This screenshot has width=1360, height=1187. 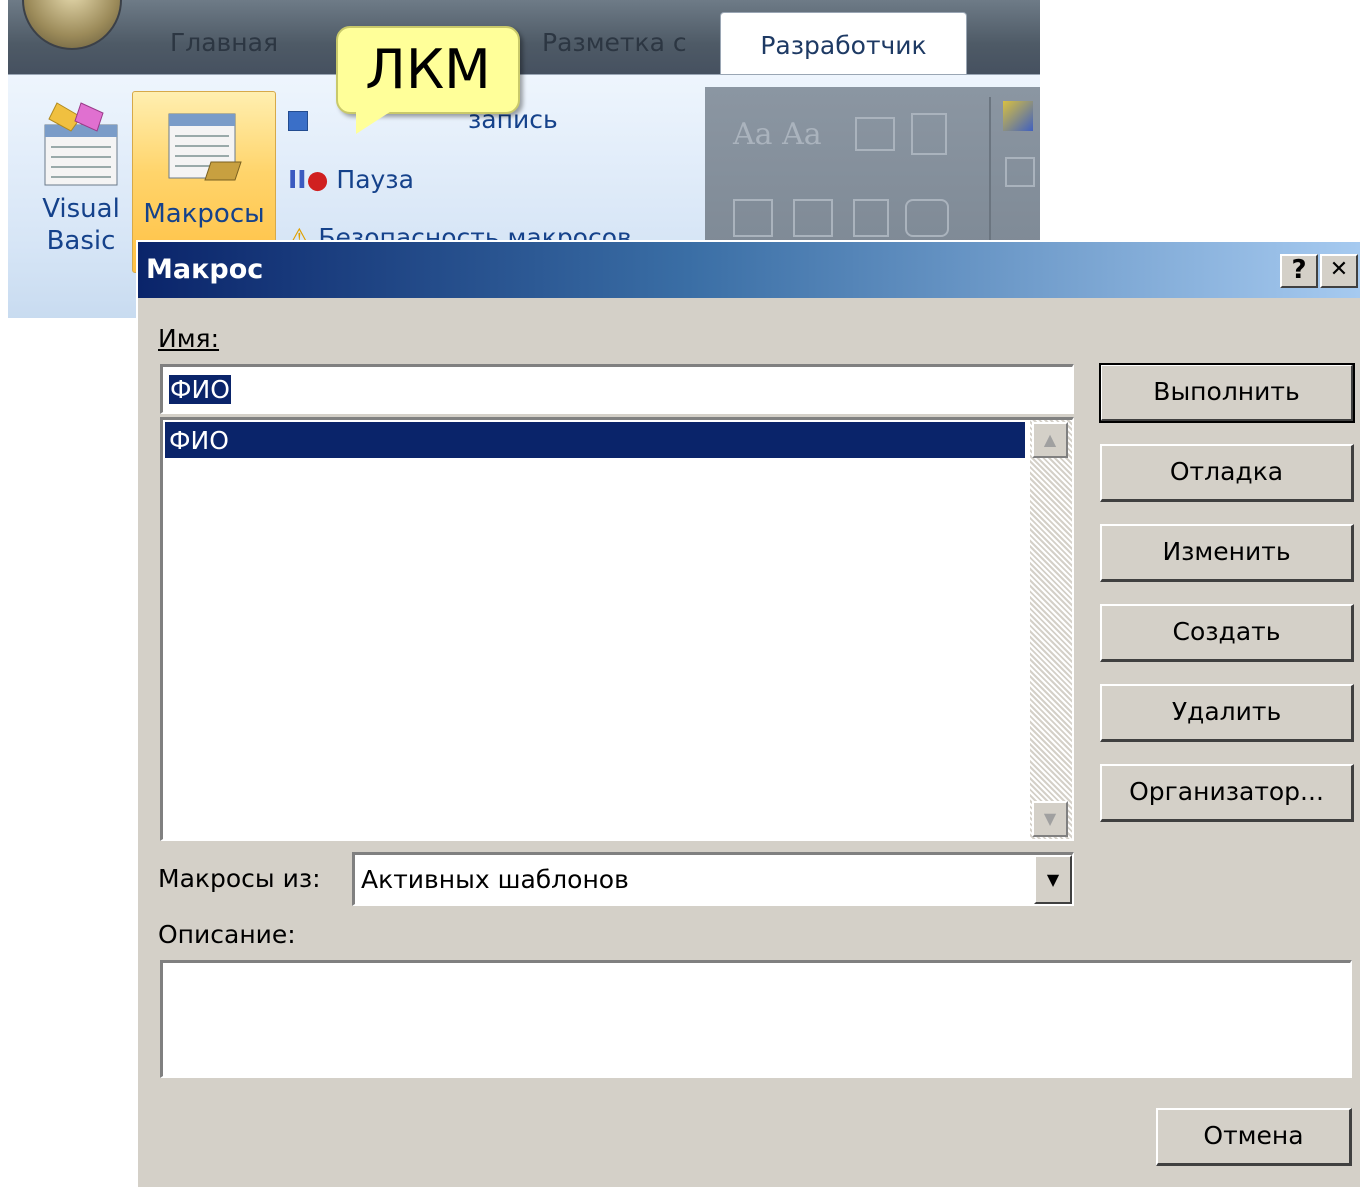 What do you see at coordinates (205, 269) in the screenshot?
I see `dialog-title: Макрос` at bounding box center [205, 269].